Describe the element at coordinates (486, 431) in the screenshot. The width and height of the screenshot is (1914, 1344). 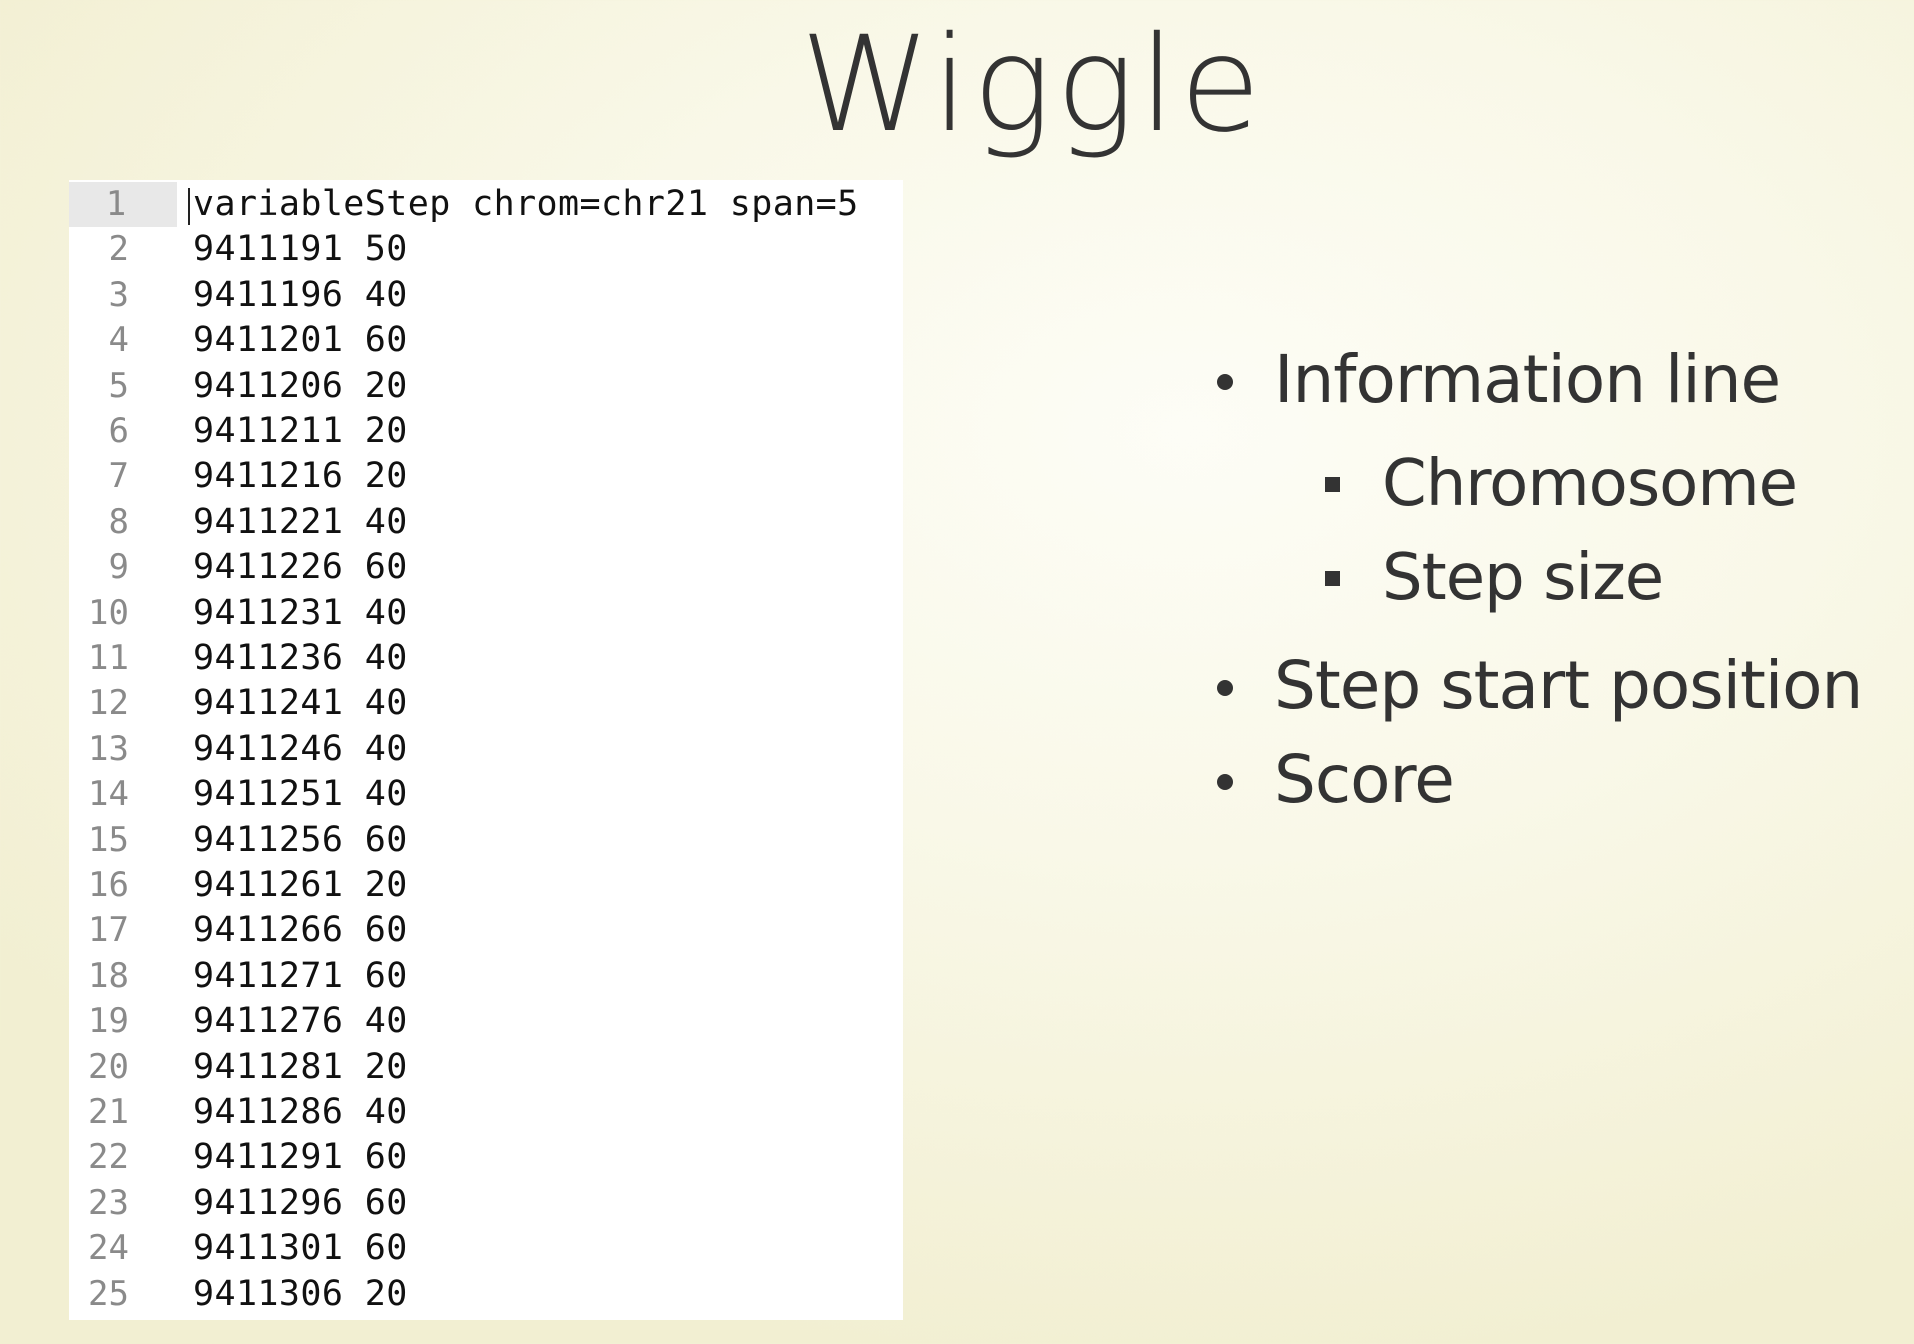
I see `code-line: 6 9411211 20` at that location.